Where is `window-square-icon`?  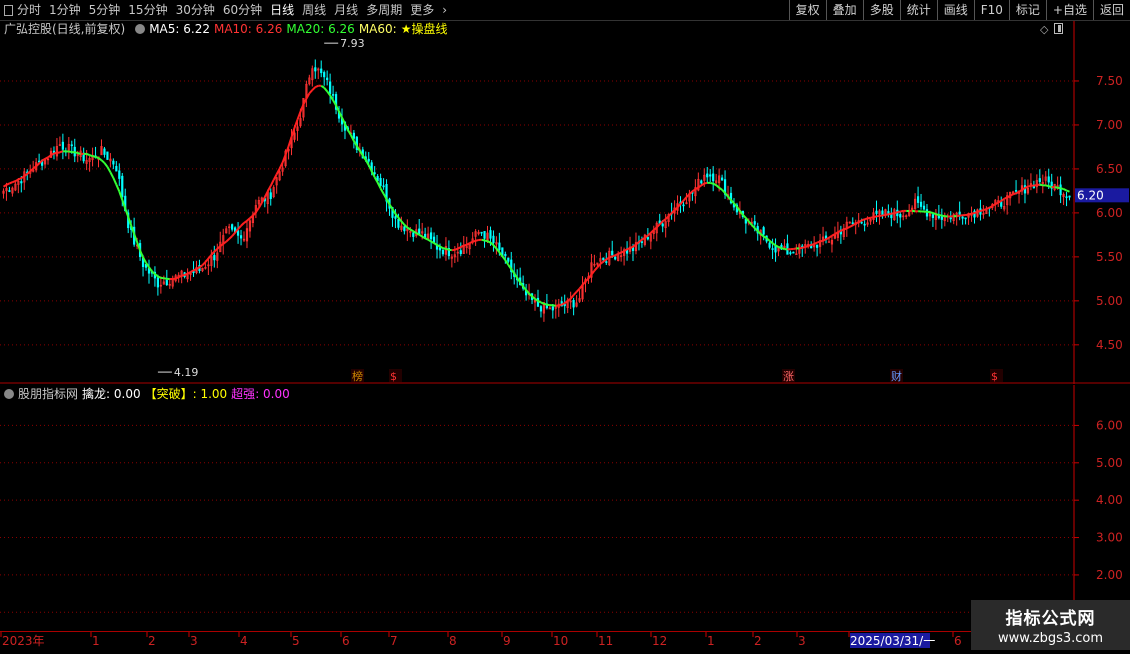 window-square-icon is located at coordinates (8, 10).